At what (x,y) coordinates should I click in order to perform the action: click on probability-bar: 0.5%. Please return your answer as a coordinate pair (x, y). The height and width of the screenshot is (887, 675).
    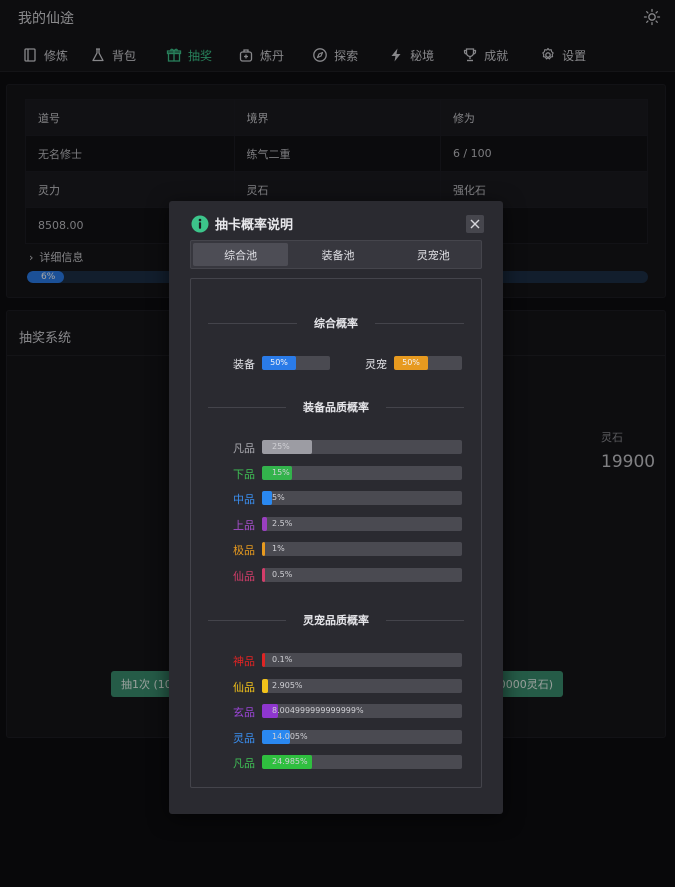
    Looking at the image, I should click on (362, 575).